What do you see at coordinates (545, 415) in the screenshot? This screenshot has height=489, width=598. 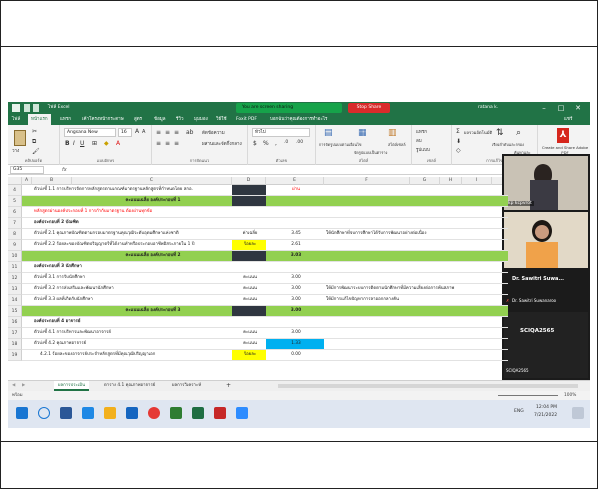 I see `clock-date: 7/21/2022` at bounding box center [545, 415].